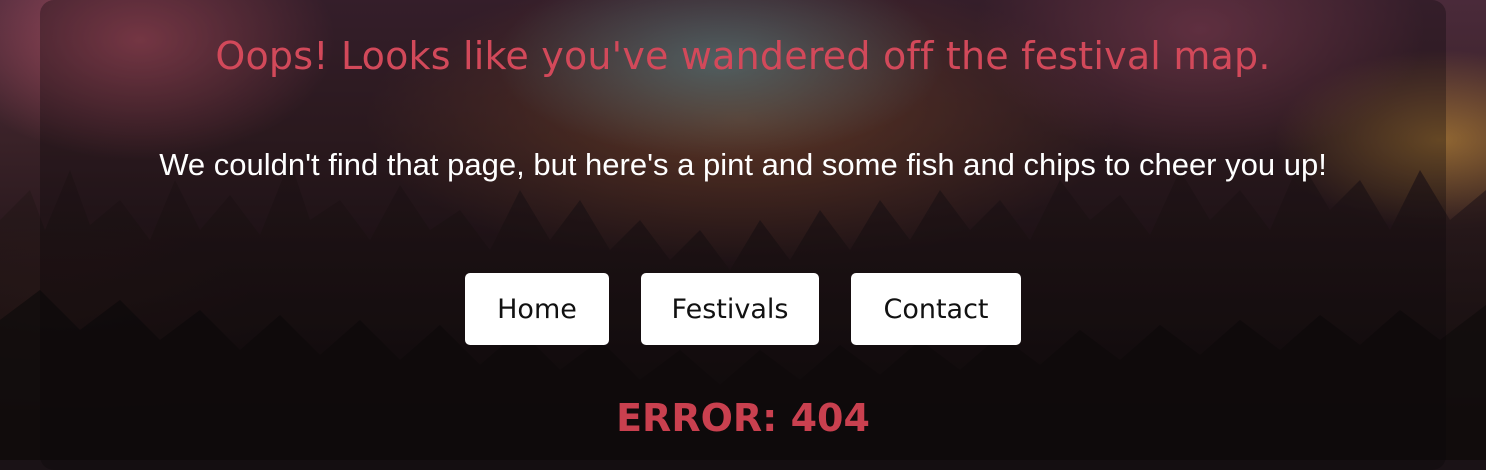 This screenshot has height=470, width=1486. Describe the element at coordinates (730, 309) in the screenshot. I see `festivals-button: Festivals` at that location.